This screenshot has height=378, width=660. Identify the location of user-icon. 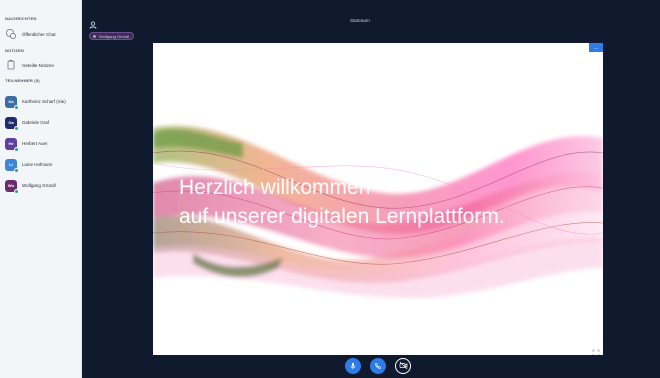
(93, 22).